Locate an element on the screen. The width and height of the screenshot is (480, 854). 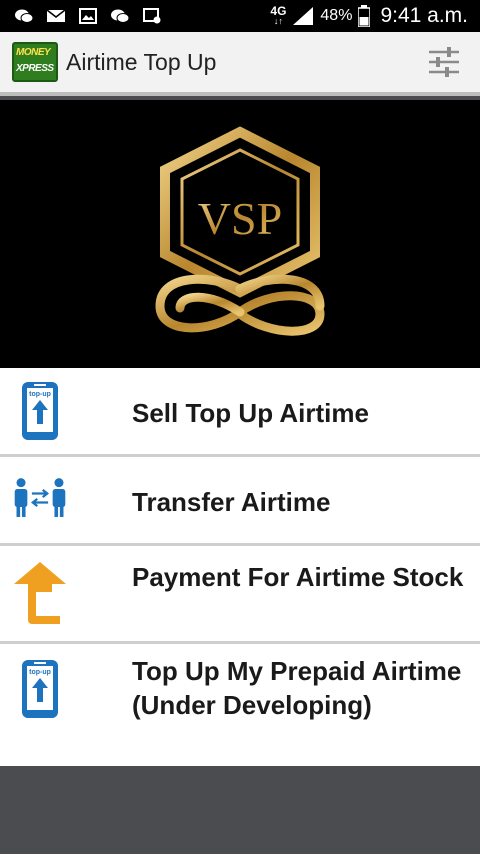
status-bar: 4G ↓↑ 48% 9:41 a.m. is located at coordinates (240, 16).